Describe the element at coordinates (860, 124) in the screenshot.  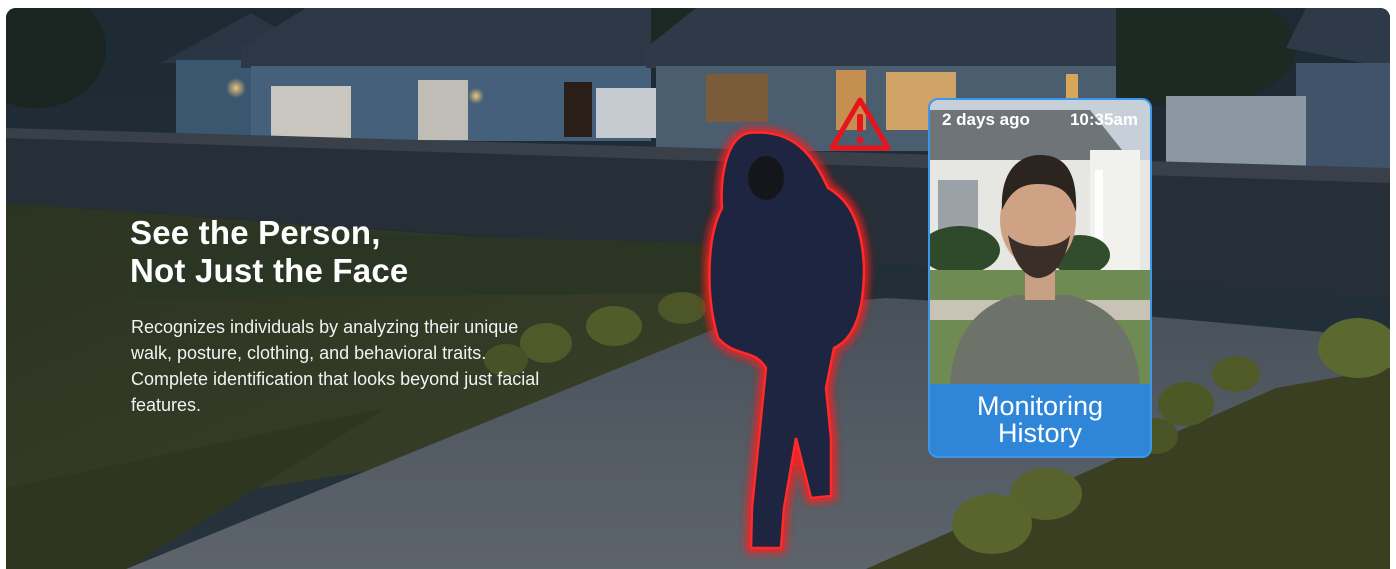
I see `warning-triangle-icon` at that location.